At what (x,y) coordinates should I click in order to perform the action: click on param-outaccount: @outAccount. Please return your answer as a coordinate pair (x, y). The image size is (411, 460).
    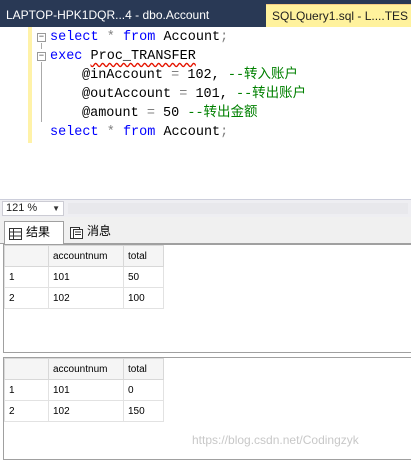
    Looking at the image, I should click on (127, 94).